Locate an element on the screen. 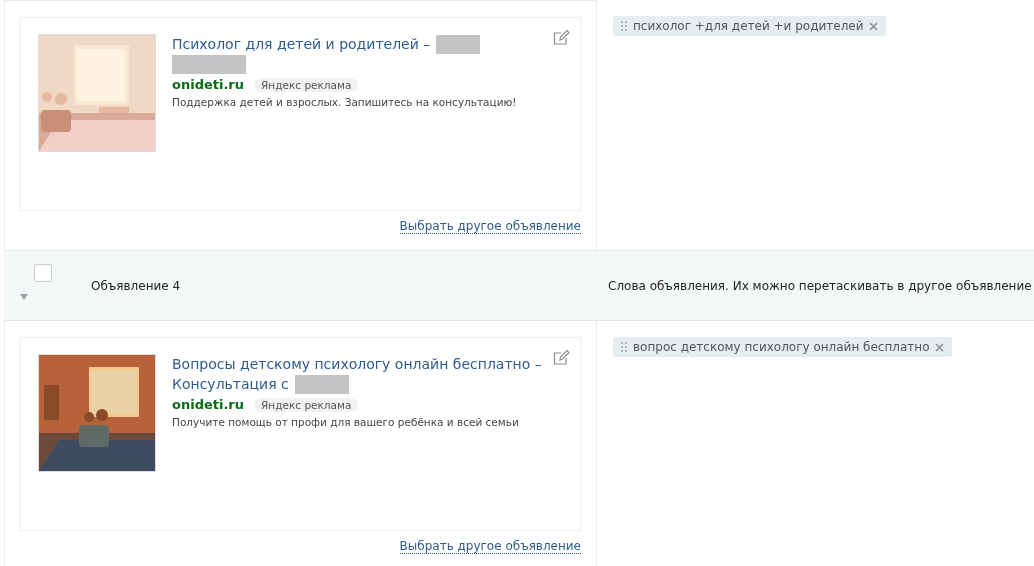  ad-title: Консультация с is located at coordinates (230, 384).